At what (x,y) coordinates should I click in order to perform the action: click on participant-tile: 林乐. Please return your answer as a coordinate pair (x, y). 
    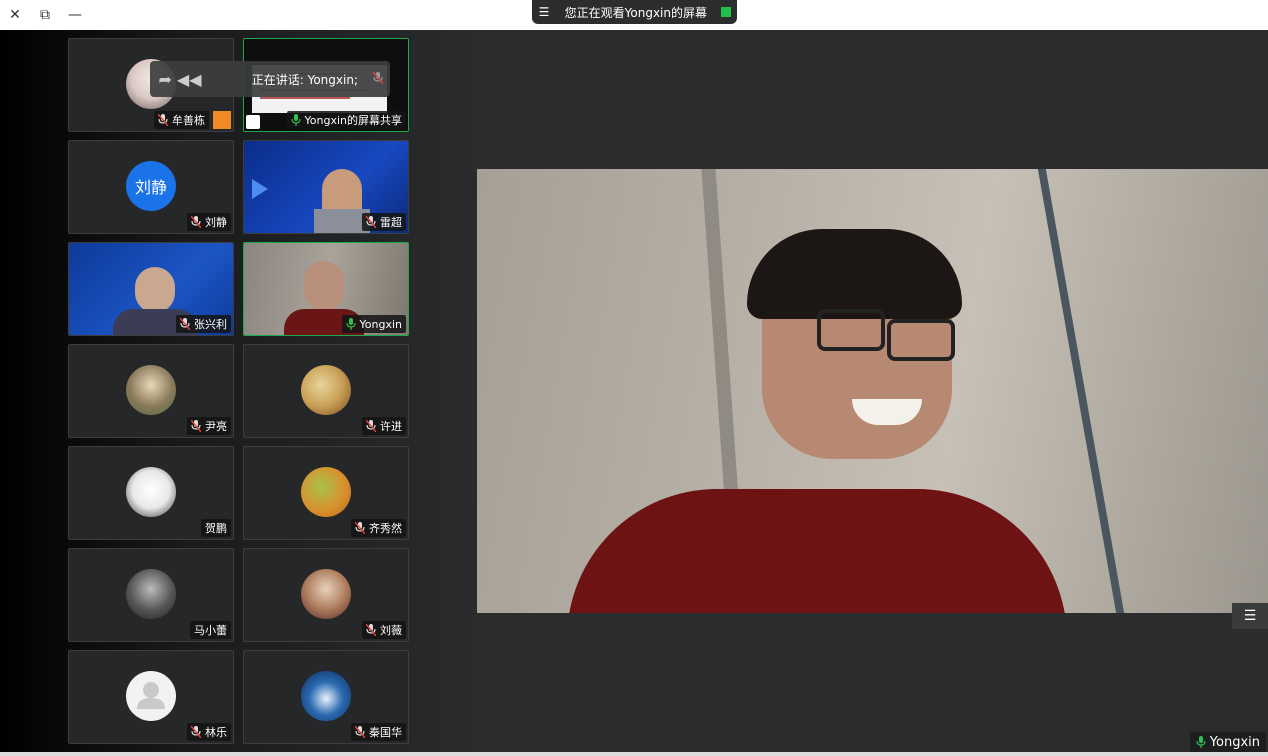
    Looking at the image, I should click on (151, 697).